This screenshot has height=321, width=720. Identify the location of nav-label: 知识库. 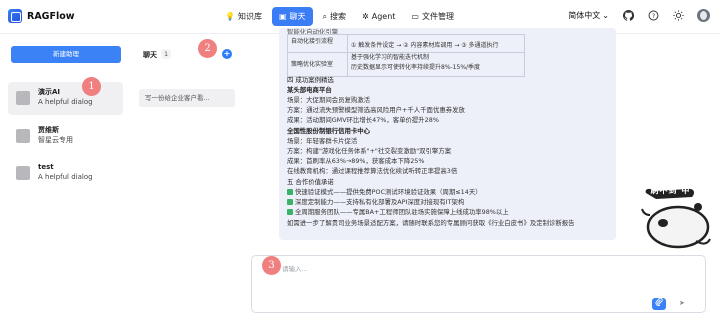
(249, 16).